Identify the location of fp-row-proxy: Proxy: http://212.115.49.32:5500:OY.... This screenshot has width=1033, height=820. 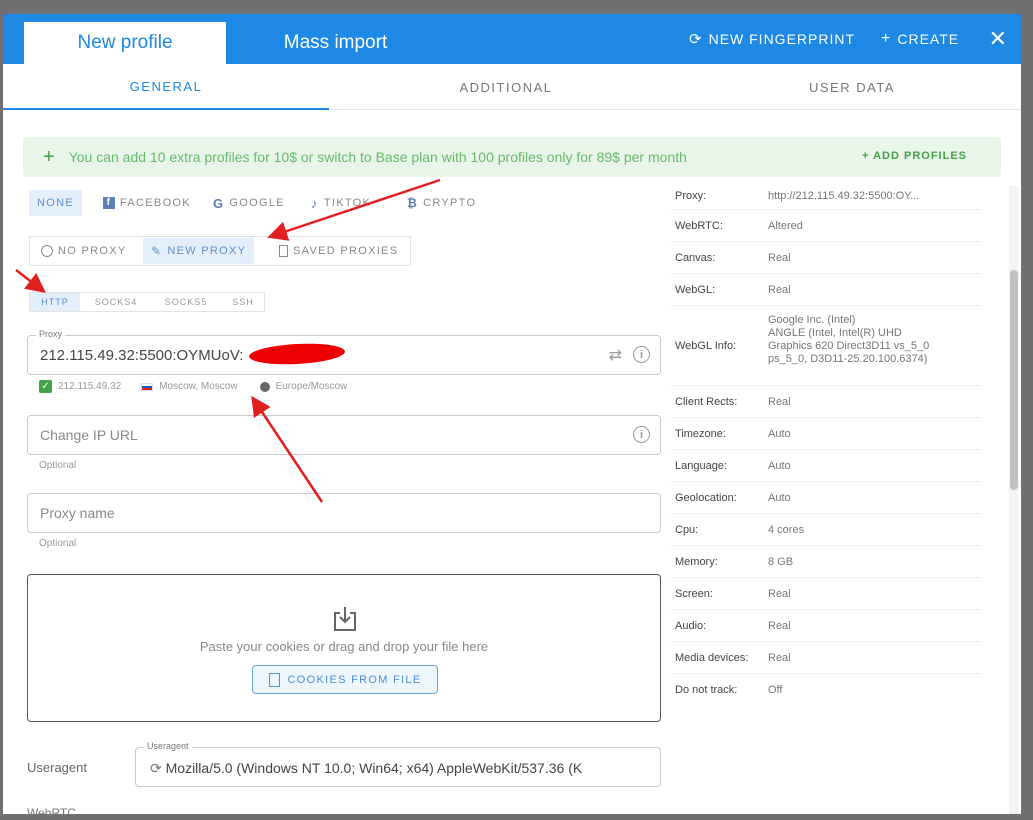
(826, 198).